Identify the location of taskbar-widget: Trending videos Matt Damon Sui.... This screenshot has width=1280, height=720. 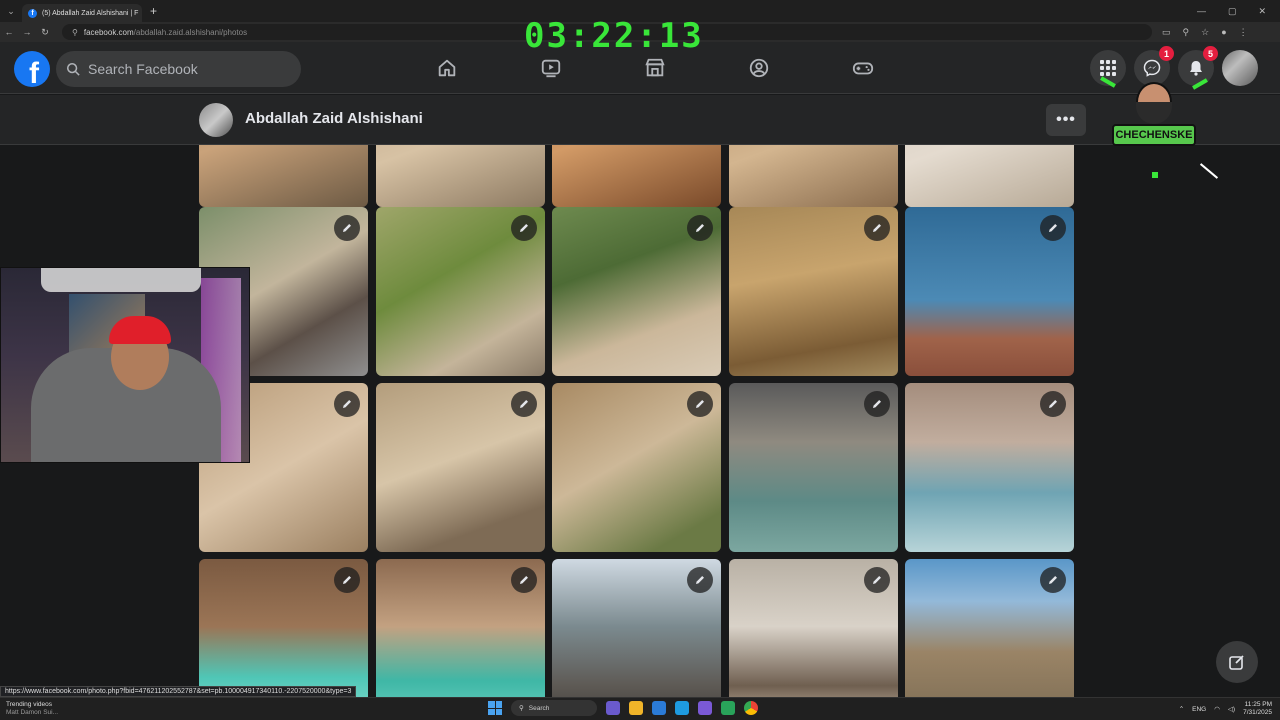
(32, 709).